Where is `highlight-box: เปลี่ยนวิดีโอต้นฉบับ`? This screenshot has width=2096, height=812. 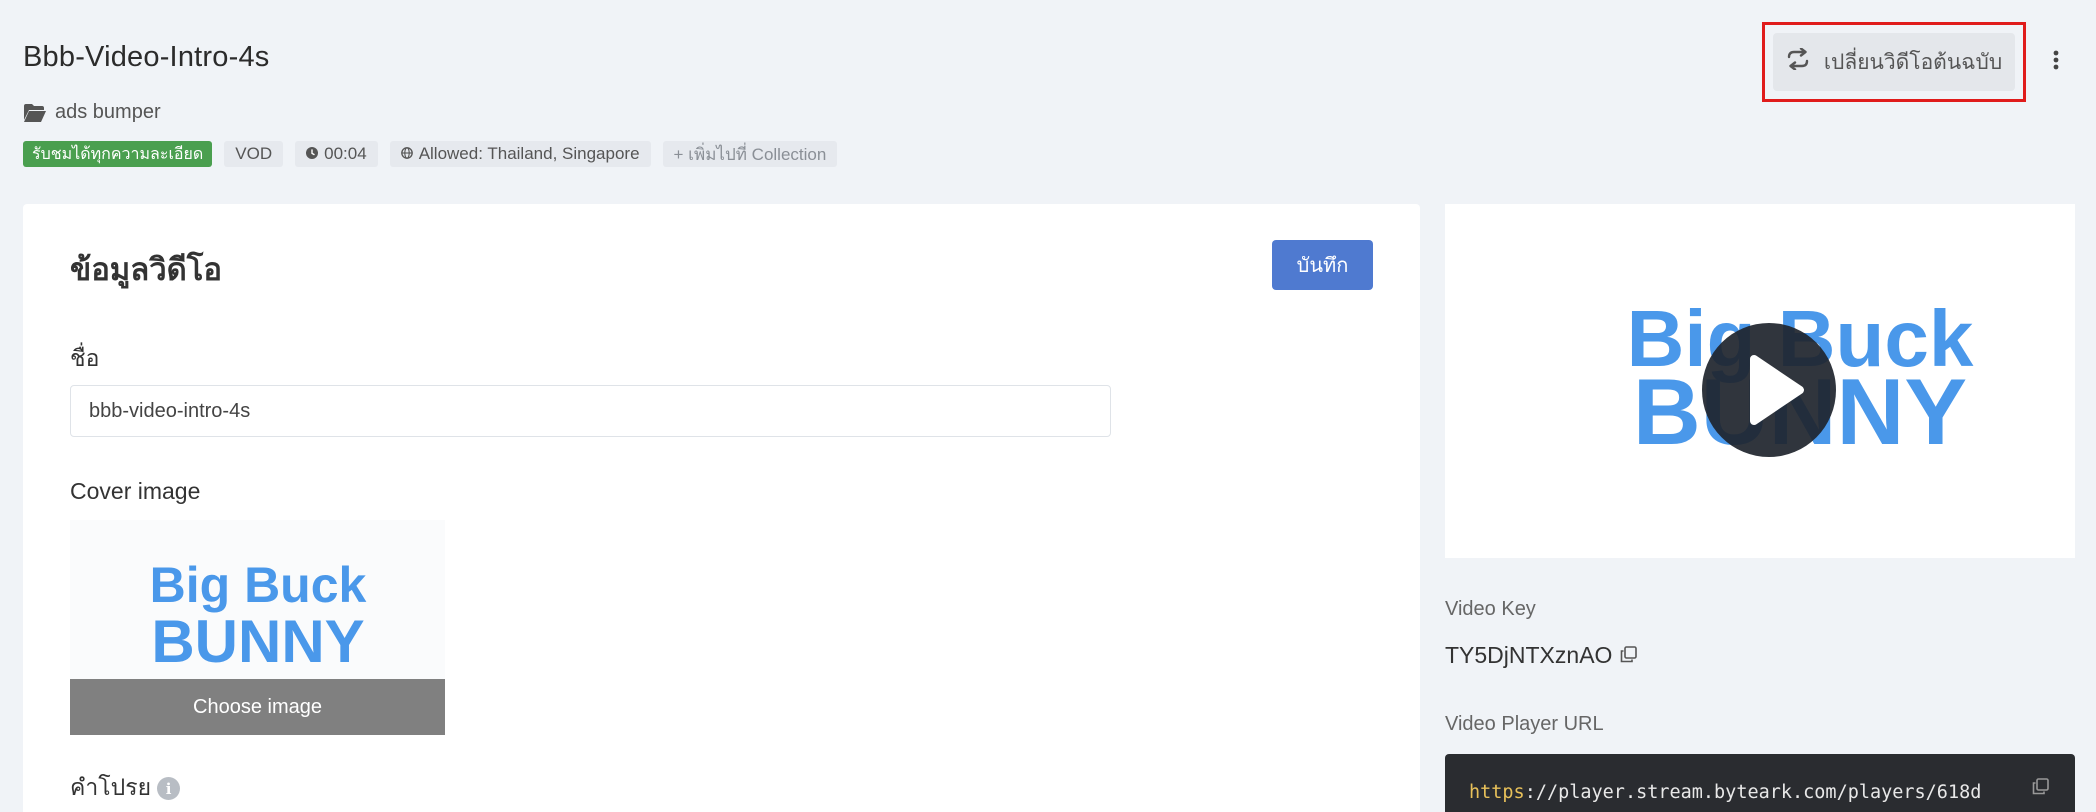 highlight-box: เปลี่ยนวิดีโอต้นฉบับ is located at coordinates (1894, 62).